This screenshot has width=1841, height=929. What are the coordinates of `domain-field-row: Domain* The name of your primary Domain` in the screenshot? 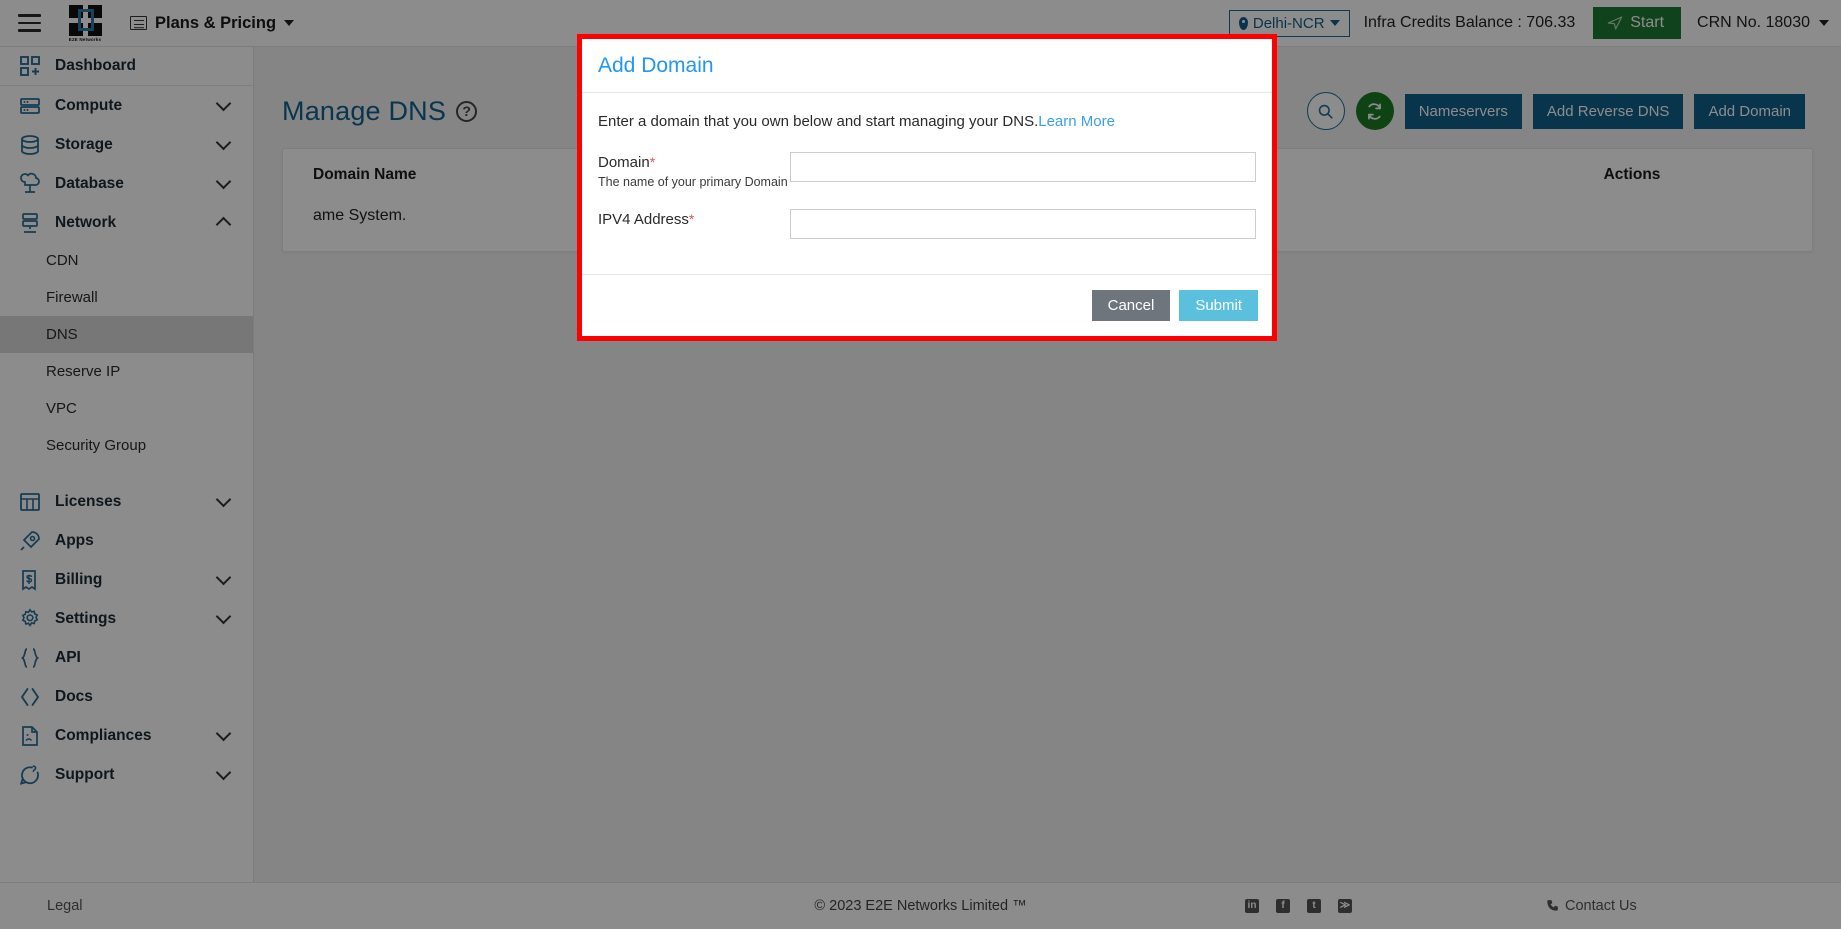 It's located at (927, 170).